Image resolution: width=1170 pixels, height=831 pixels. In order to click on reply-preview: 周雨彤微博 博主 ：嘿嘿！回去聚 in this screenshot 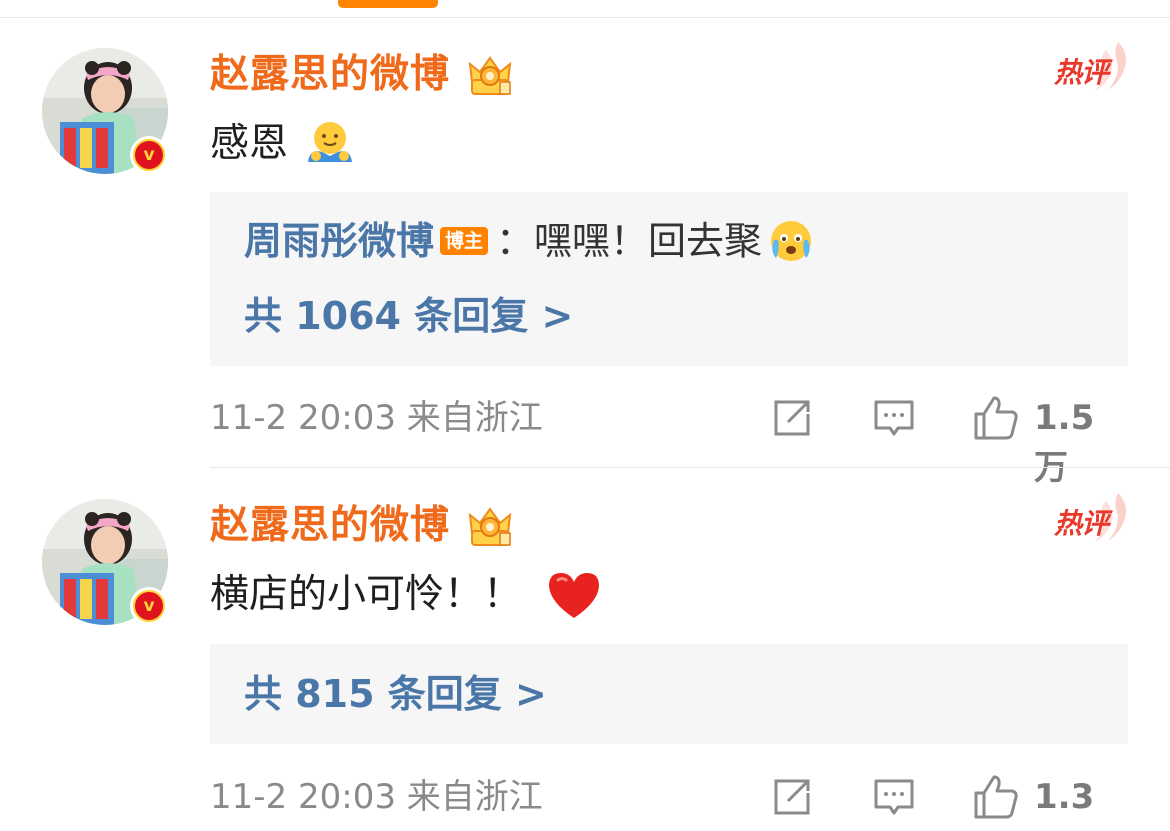, I will do `click(529, 241)`.